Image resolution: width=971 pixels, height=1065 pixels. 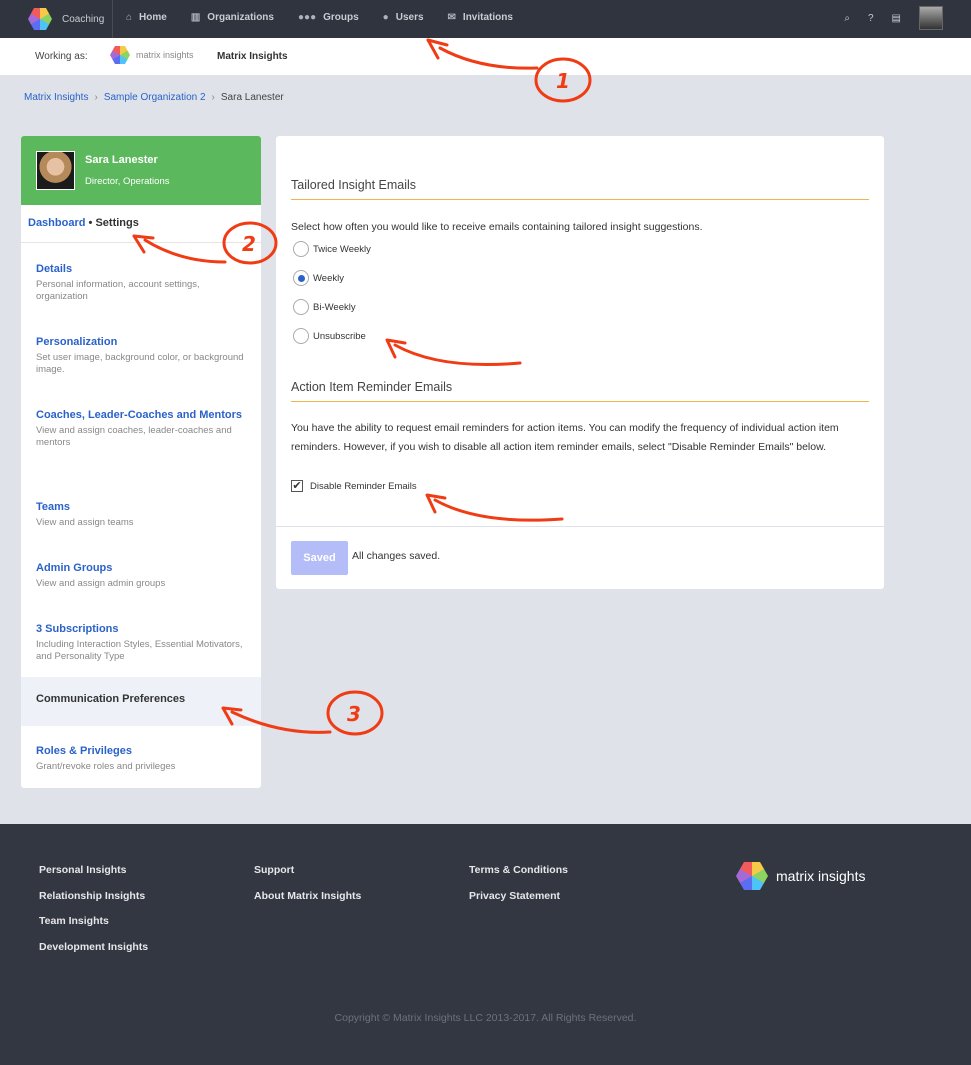 What do you see at coordinates (77, 342) in the screenshot?
I see `item-title: Personalization` at bounding box center [77, 342].